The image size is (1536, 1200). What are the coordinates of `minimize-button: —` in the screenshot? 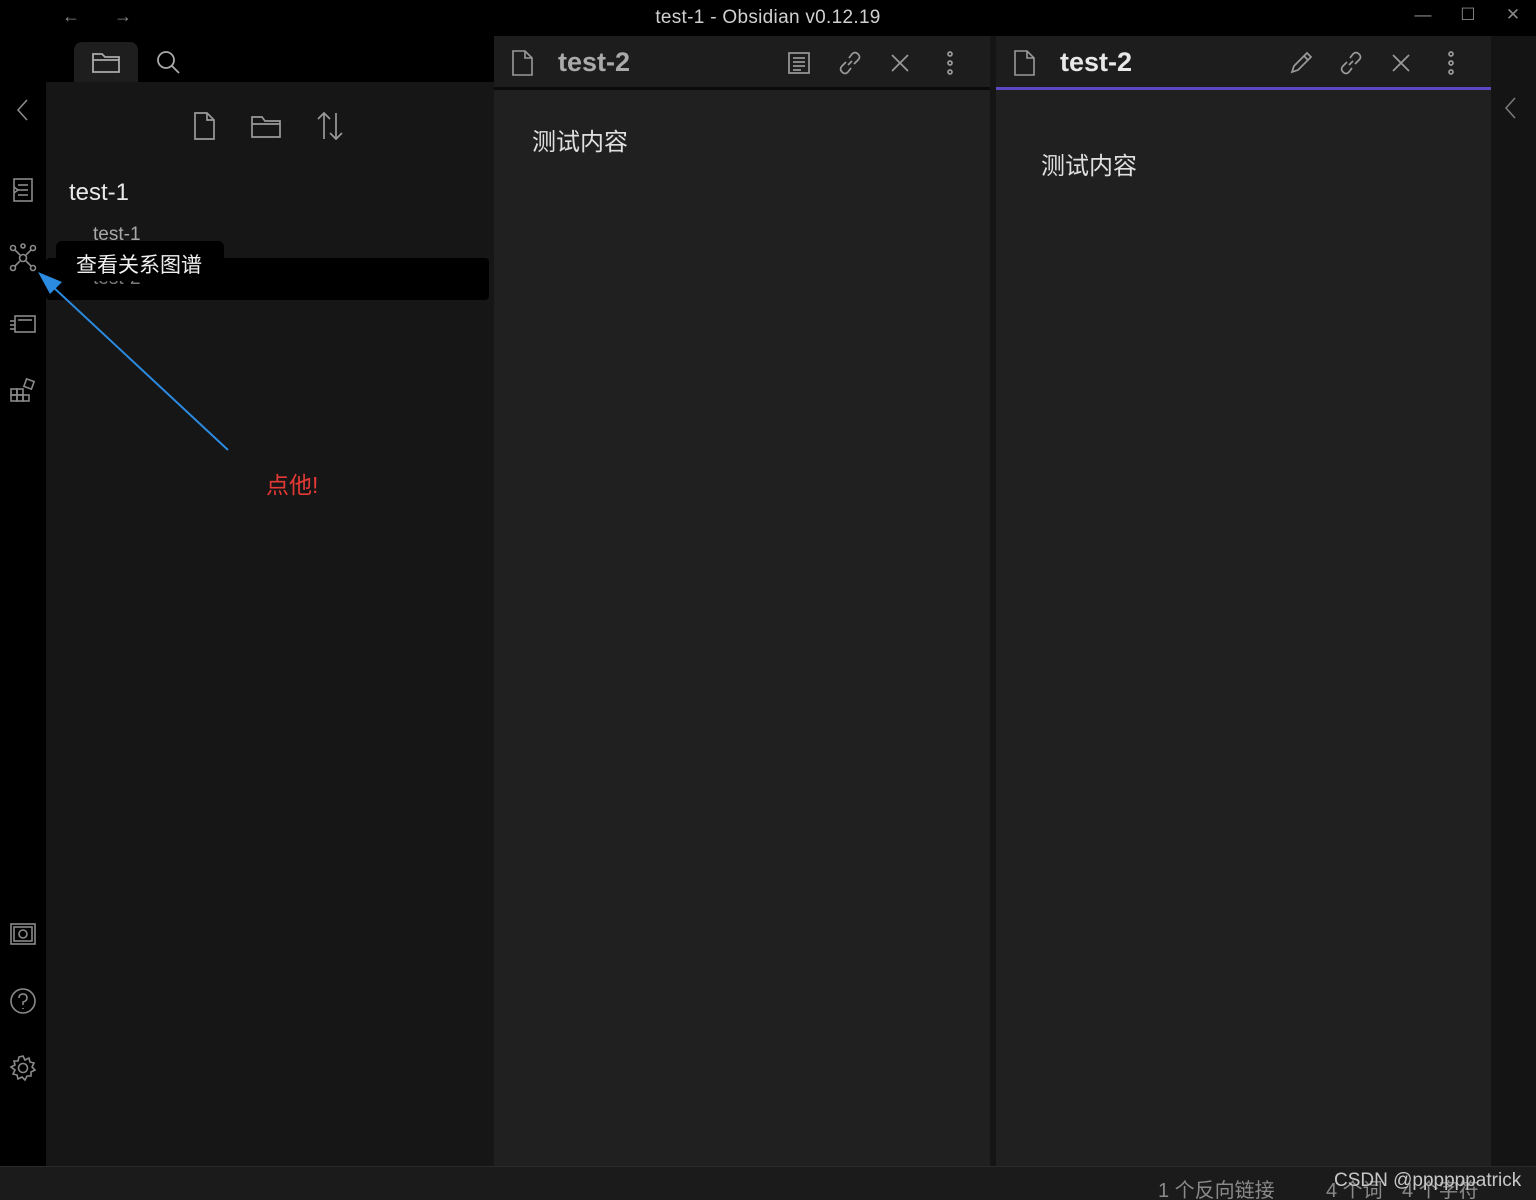 It's located at (1423, 17).